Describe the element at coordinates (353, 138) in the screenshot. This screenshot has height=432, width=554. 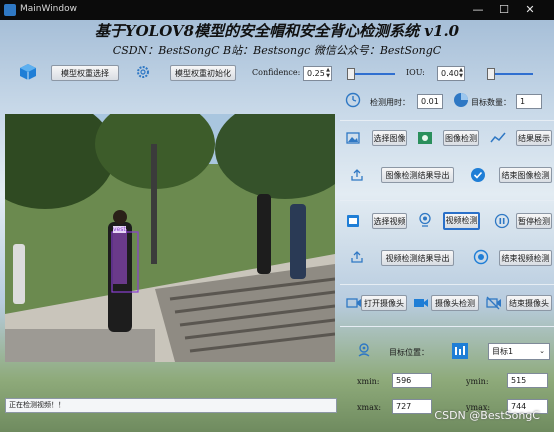
I see `image-icon` at that location.